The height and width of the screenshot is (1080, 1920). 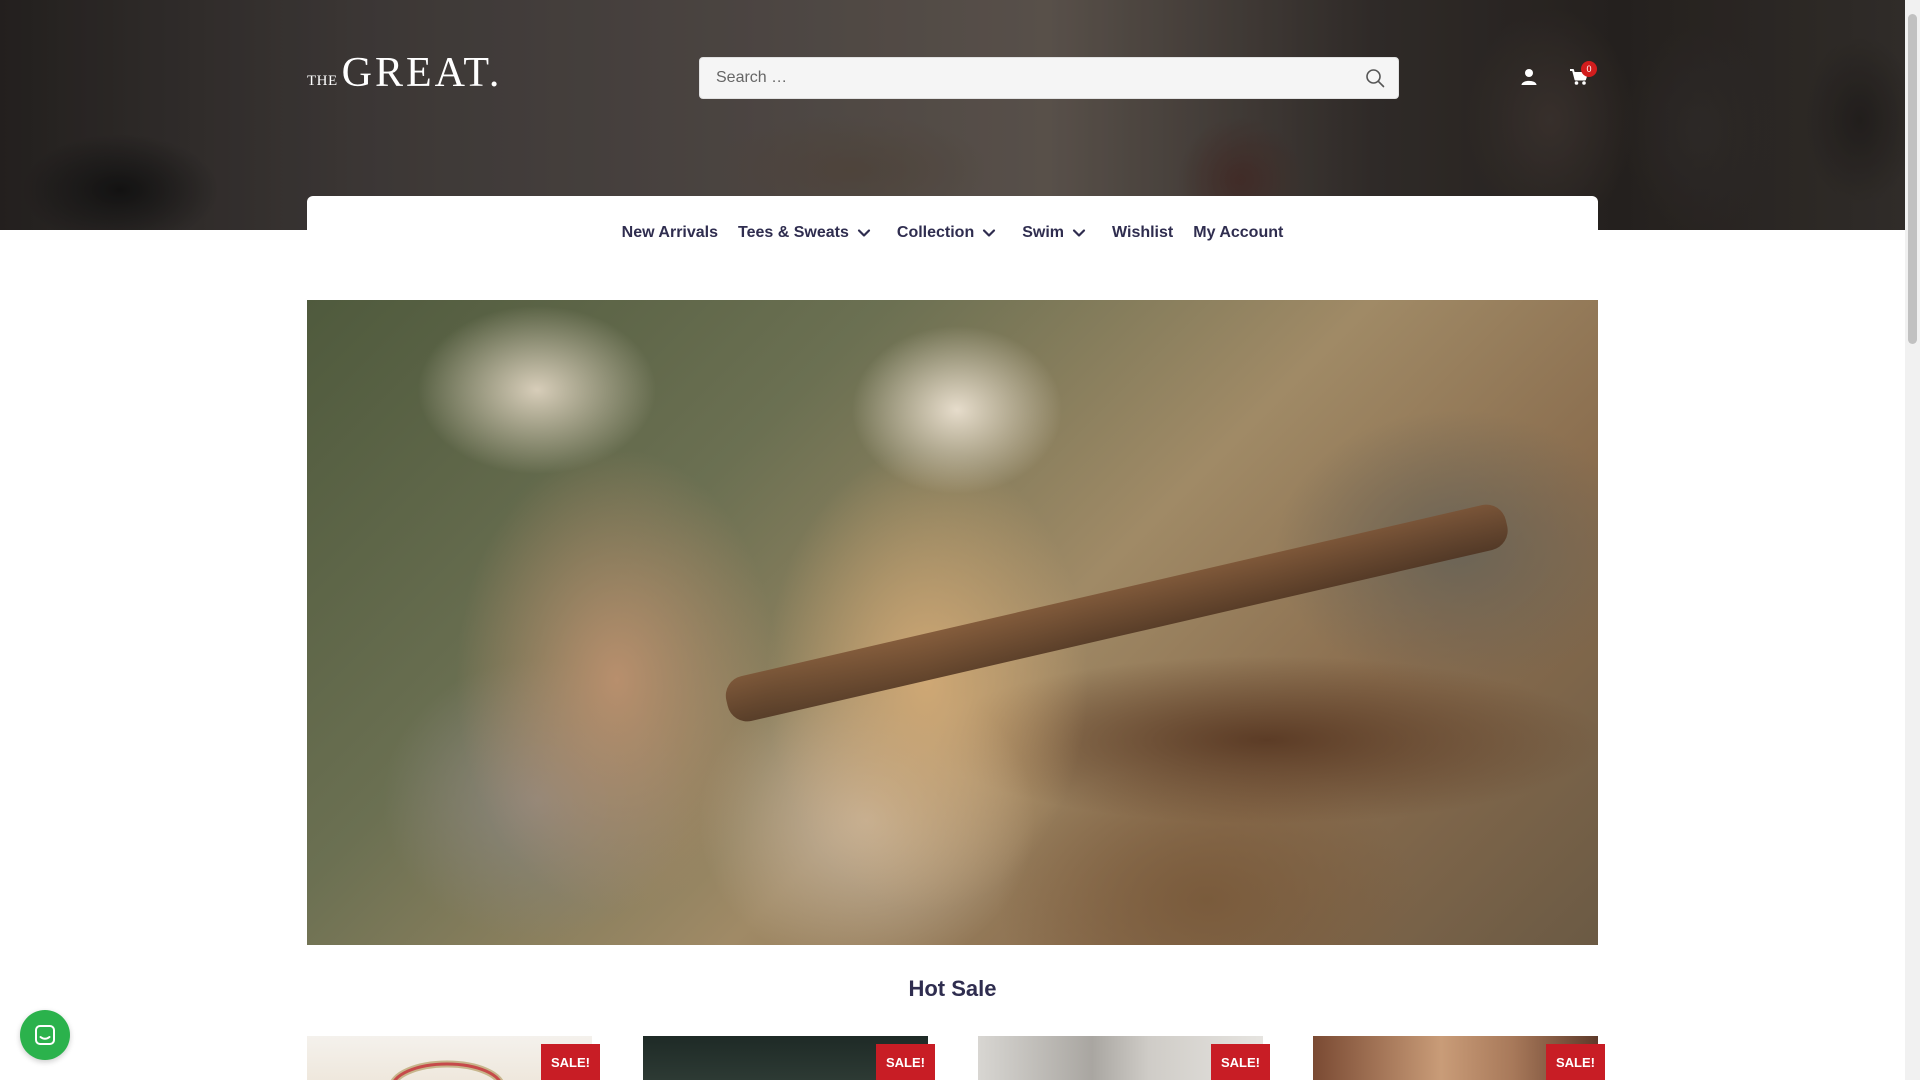 I want to click on nav-item-wishlist: Wishlist, so click(x=1142, y=233).